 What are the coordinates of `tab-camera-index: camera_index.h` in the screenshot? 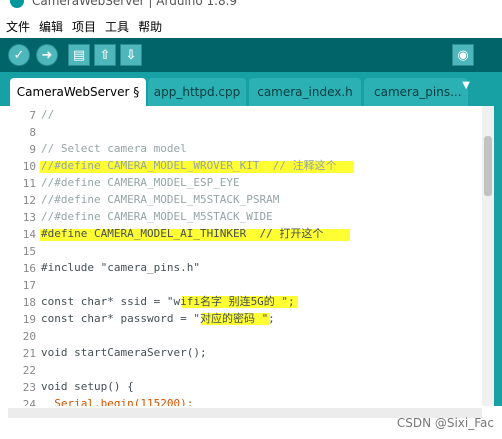 It's located at (305, 92).